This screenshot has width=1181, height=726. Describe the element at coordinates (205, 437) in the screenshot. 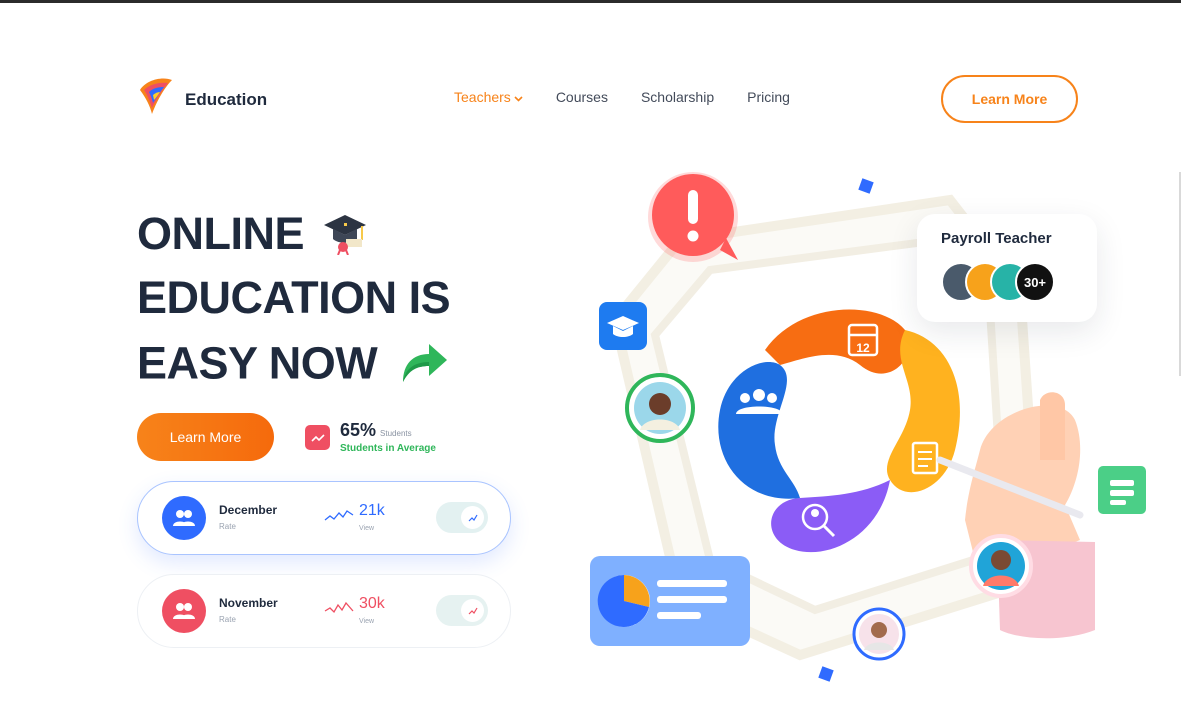

I see `hero-learn-more-button: Learn More` at that location.